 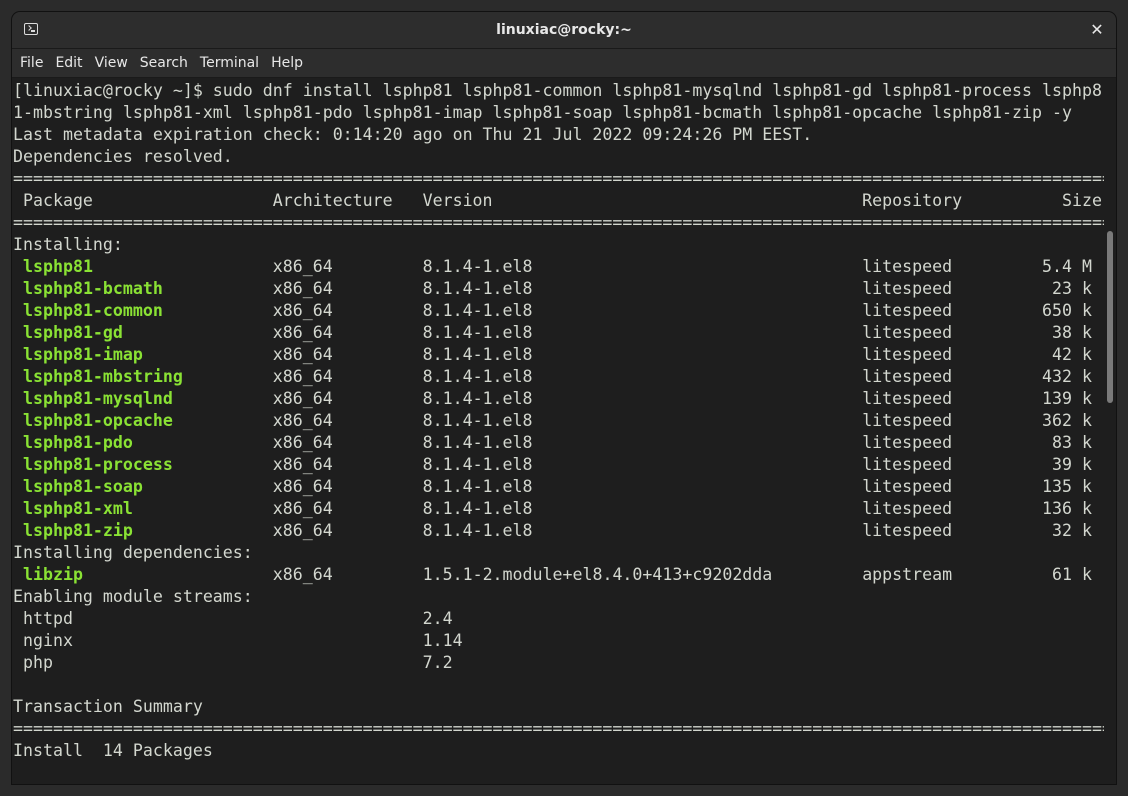 What do you see at coordinates (607, 332) in the screenshot?
I see `package-details: x86_64 8.1.4-1.el8 litespeed 38 k` at bounding box center [607, 332].